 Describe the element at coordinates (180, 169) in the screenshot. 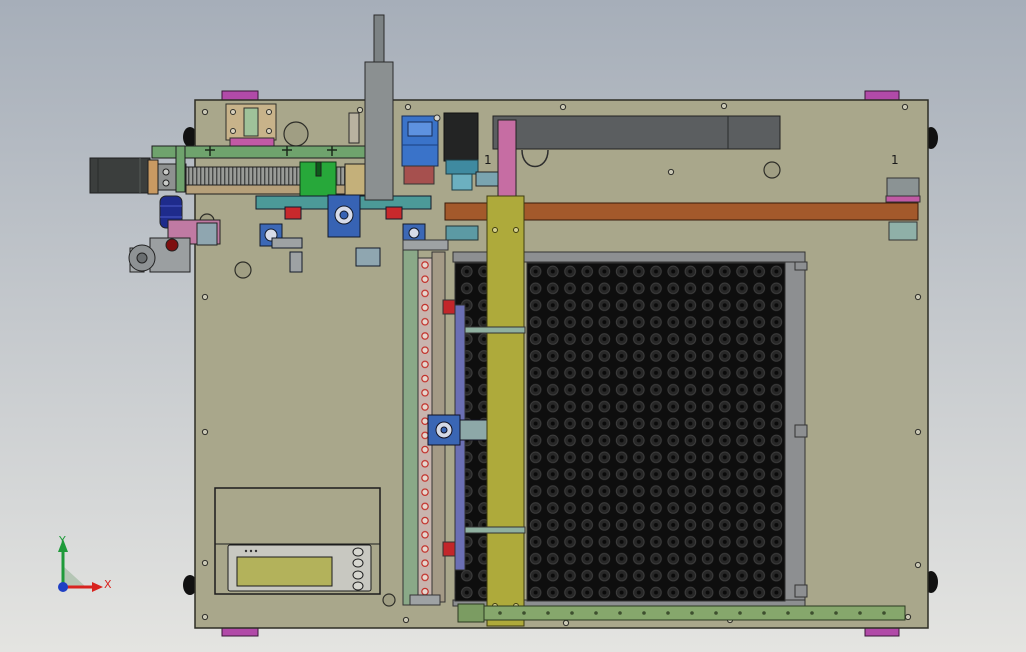

I see `green-side-support` at that location.